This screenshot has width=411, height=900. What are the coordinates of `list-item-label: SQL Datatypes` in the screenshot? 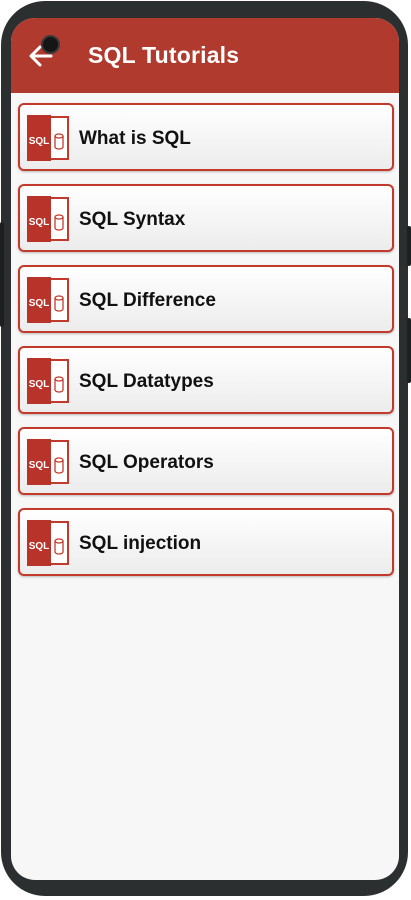 It's located at (146, 381).